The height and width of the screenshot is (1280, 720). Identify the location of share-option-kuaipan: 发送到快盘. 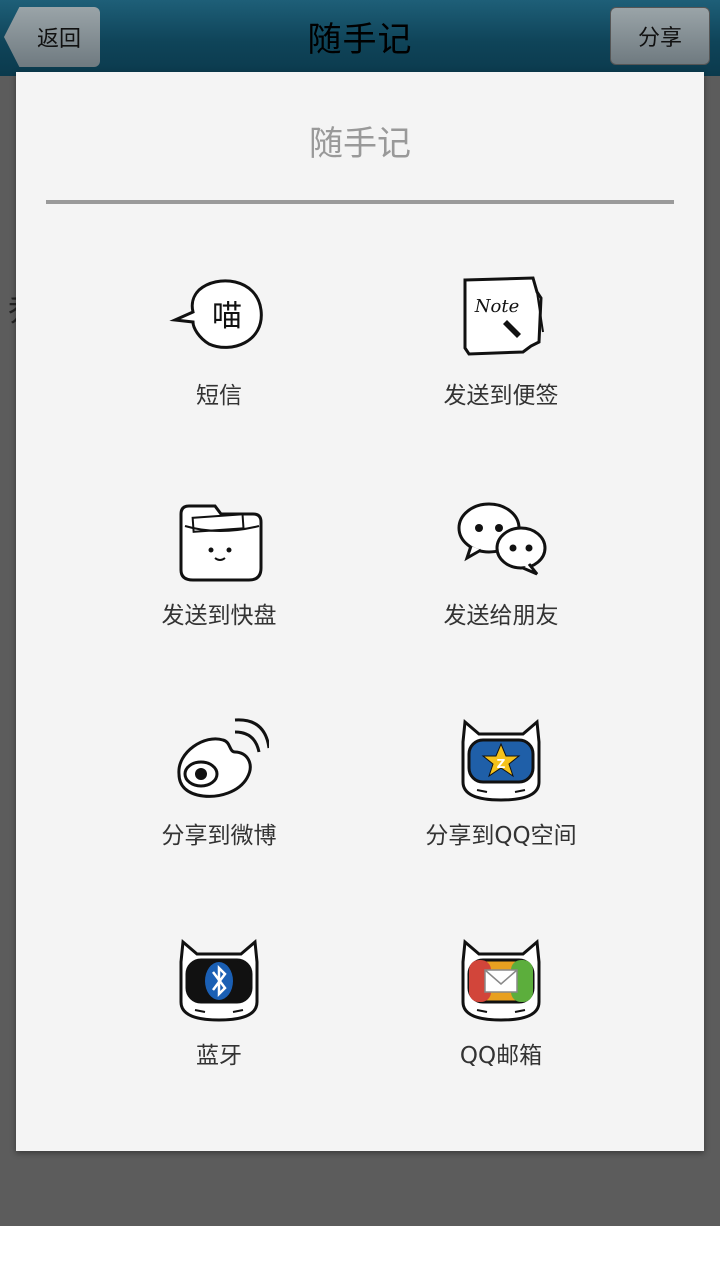
(219, 582).